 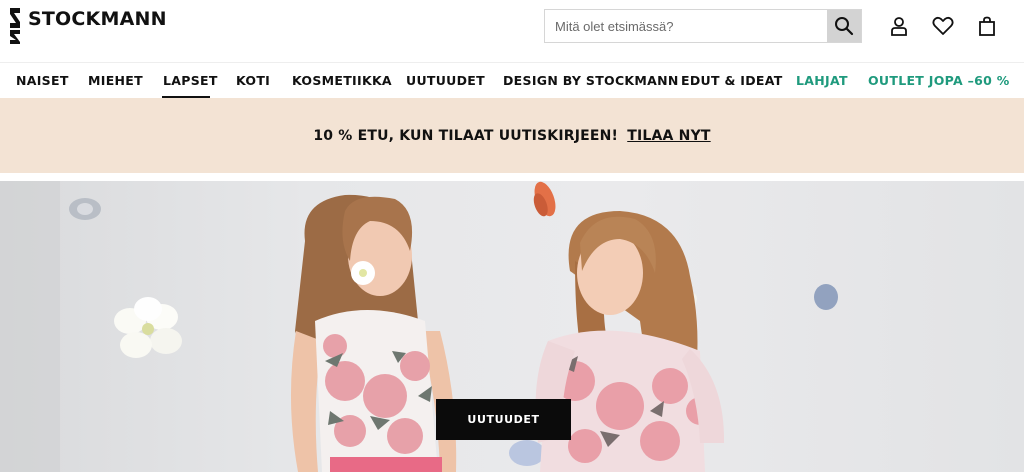 I want to click on nav-item-edut-ideat: EDUT & IDEAT, so click(x=732, y=80).